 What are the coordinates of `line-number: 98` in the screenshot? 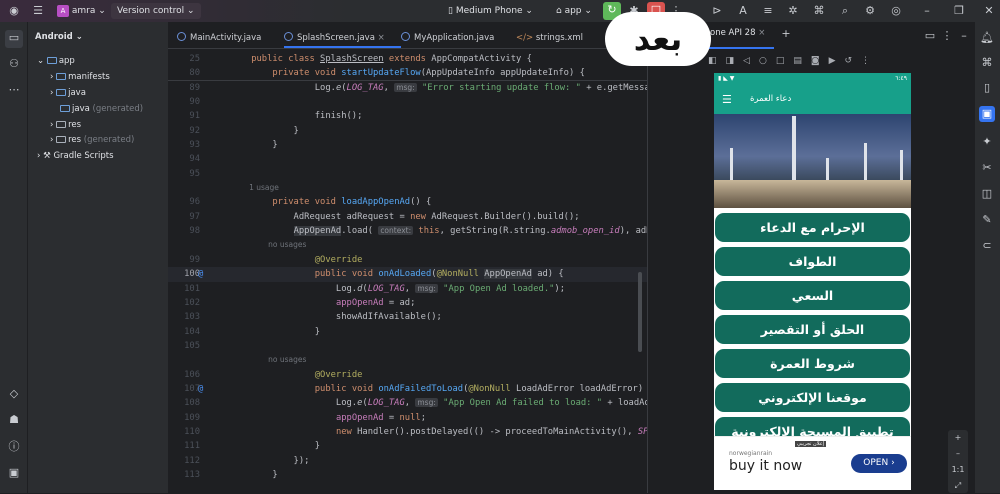 It's located at (188, 231).